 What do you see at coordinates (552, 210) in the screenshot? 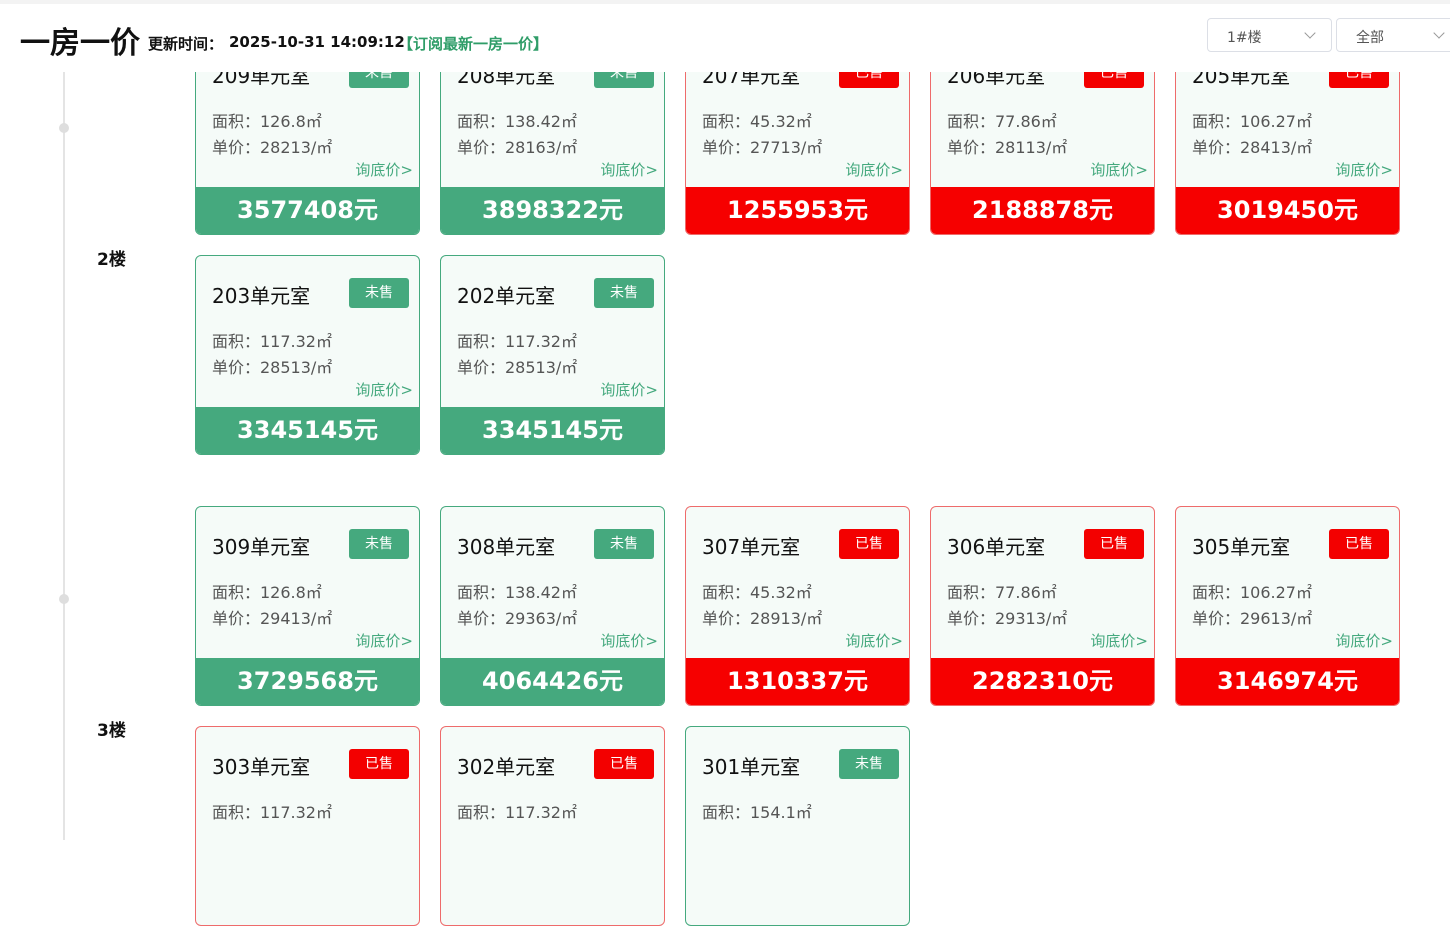
I see `unit-total-price: 3898322元` at bounding box center [552, 210].